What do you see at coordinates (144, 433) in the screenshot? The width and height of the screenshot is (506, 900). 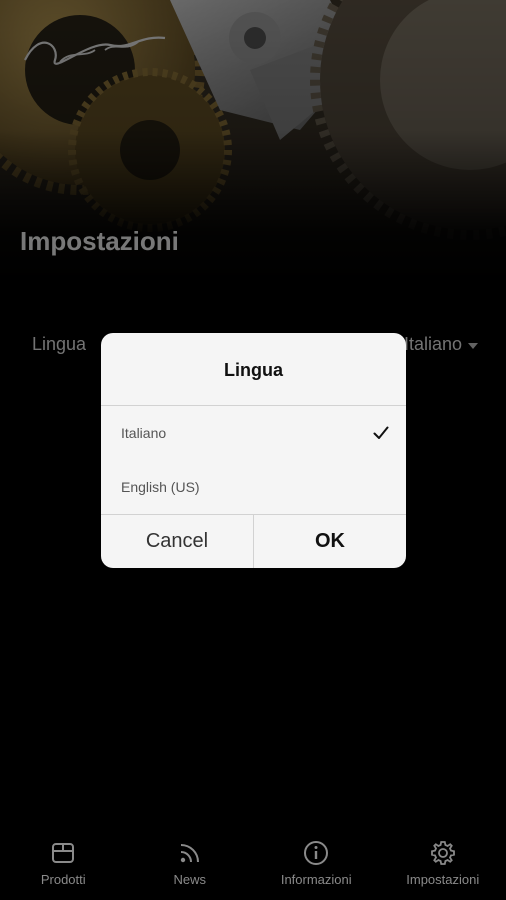 I see `option-label: Italiano` at bounding box center [144, 433].